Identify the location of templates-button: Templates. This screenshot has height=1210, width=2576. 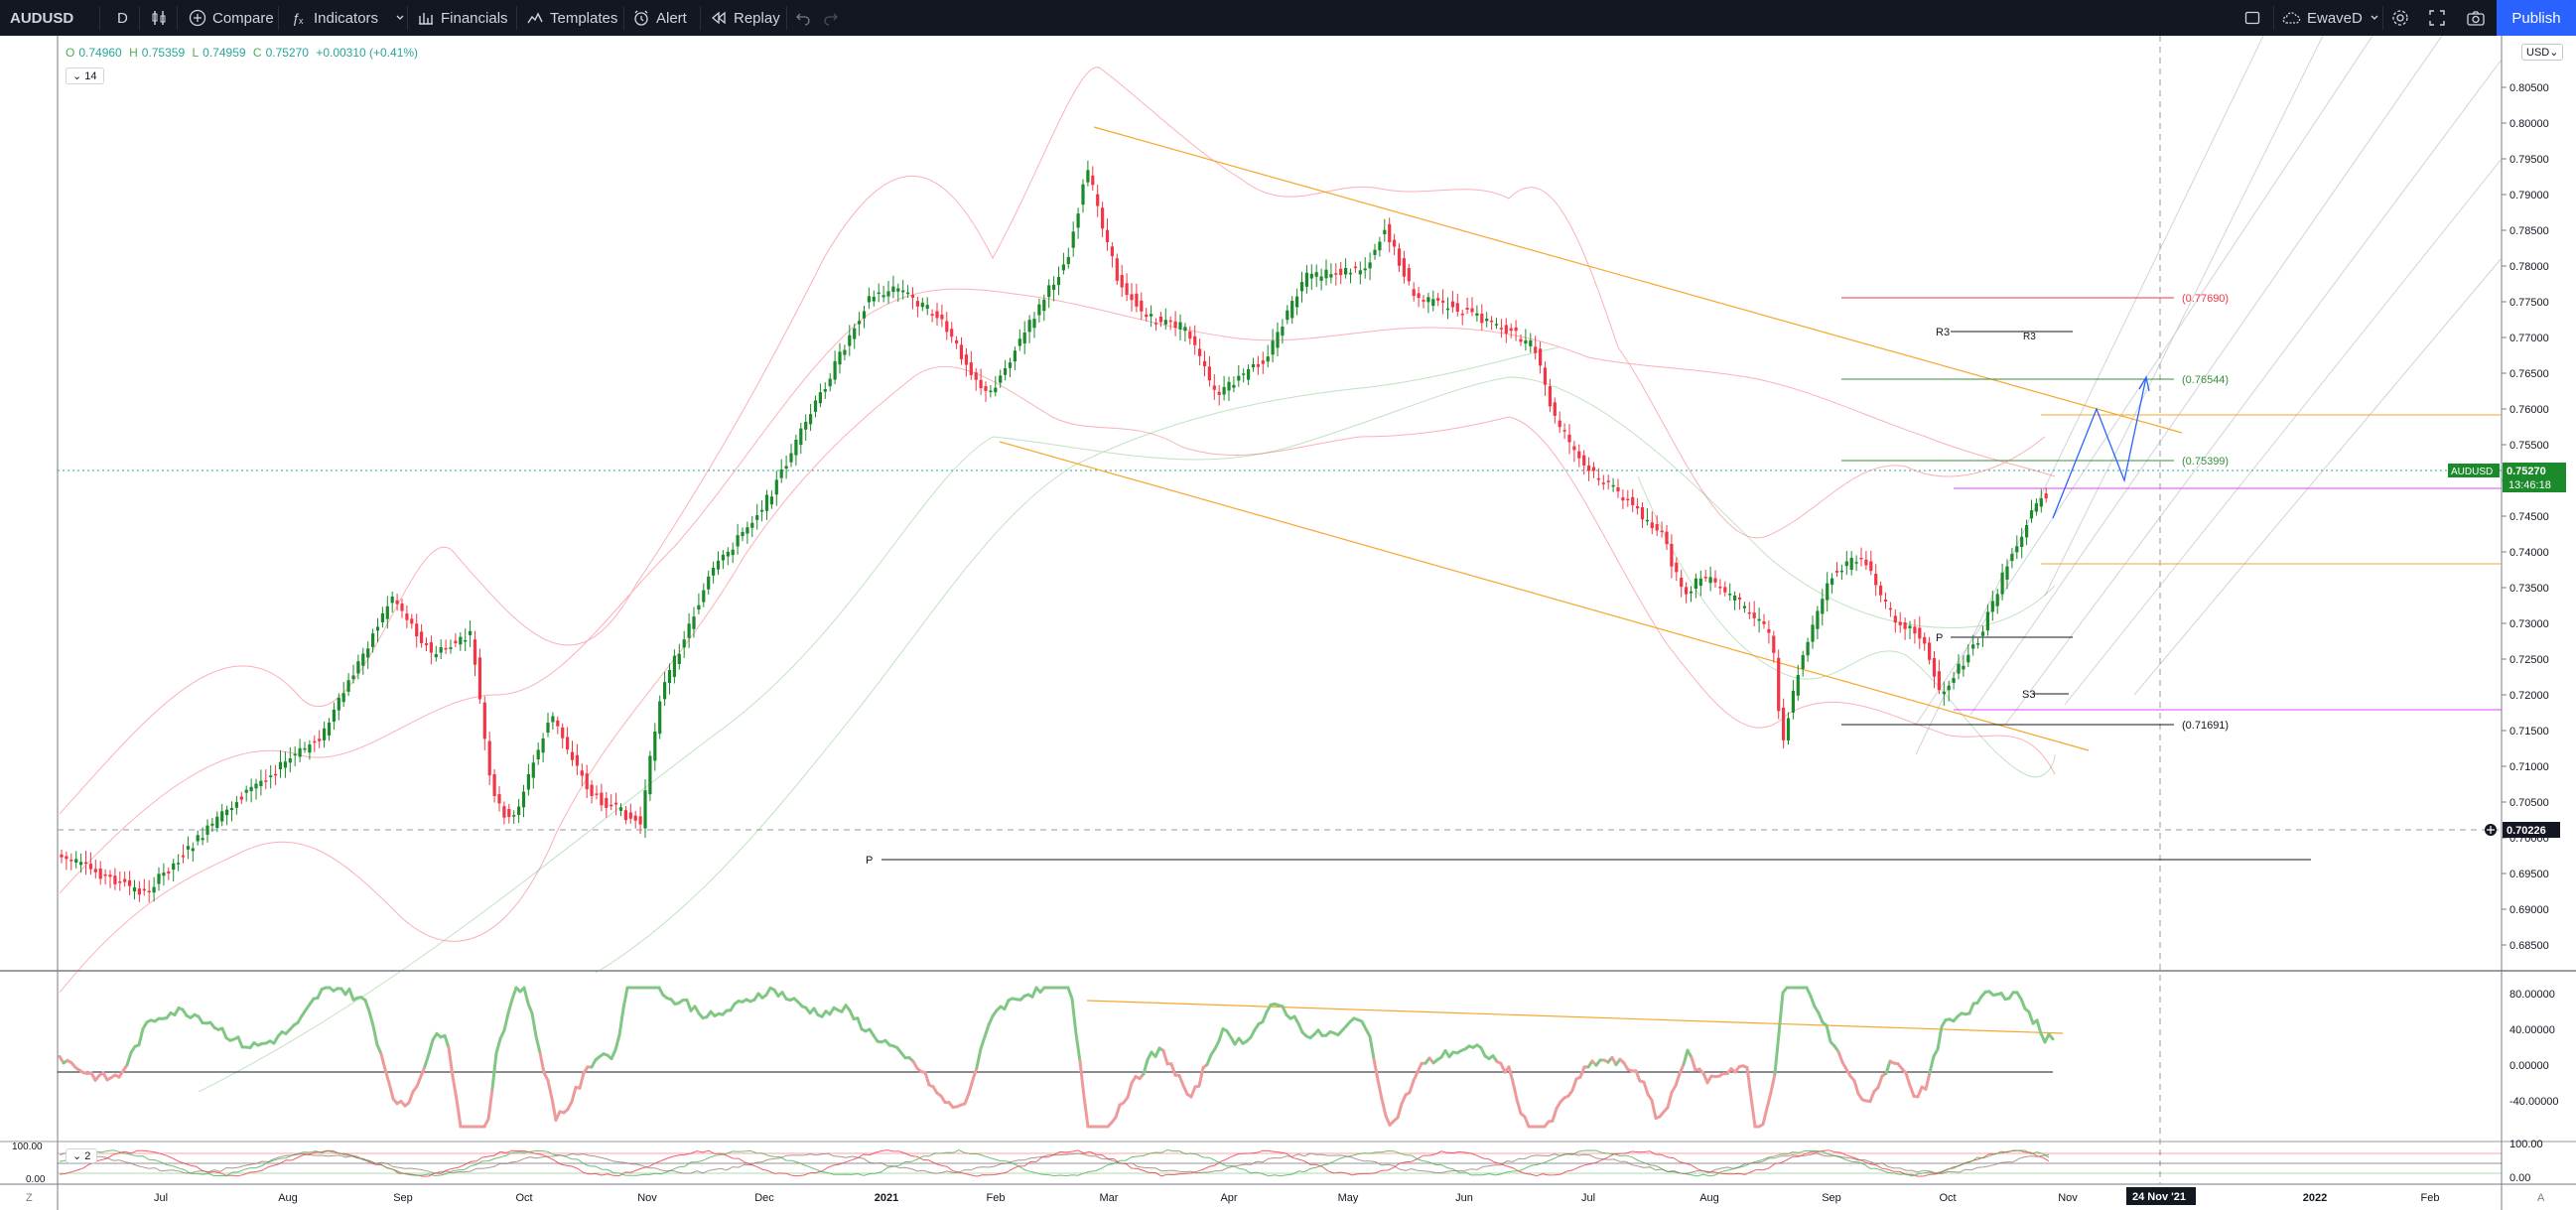
(571, 18).